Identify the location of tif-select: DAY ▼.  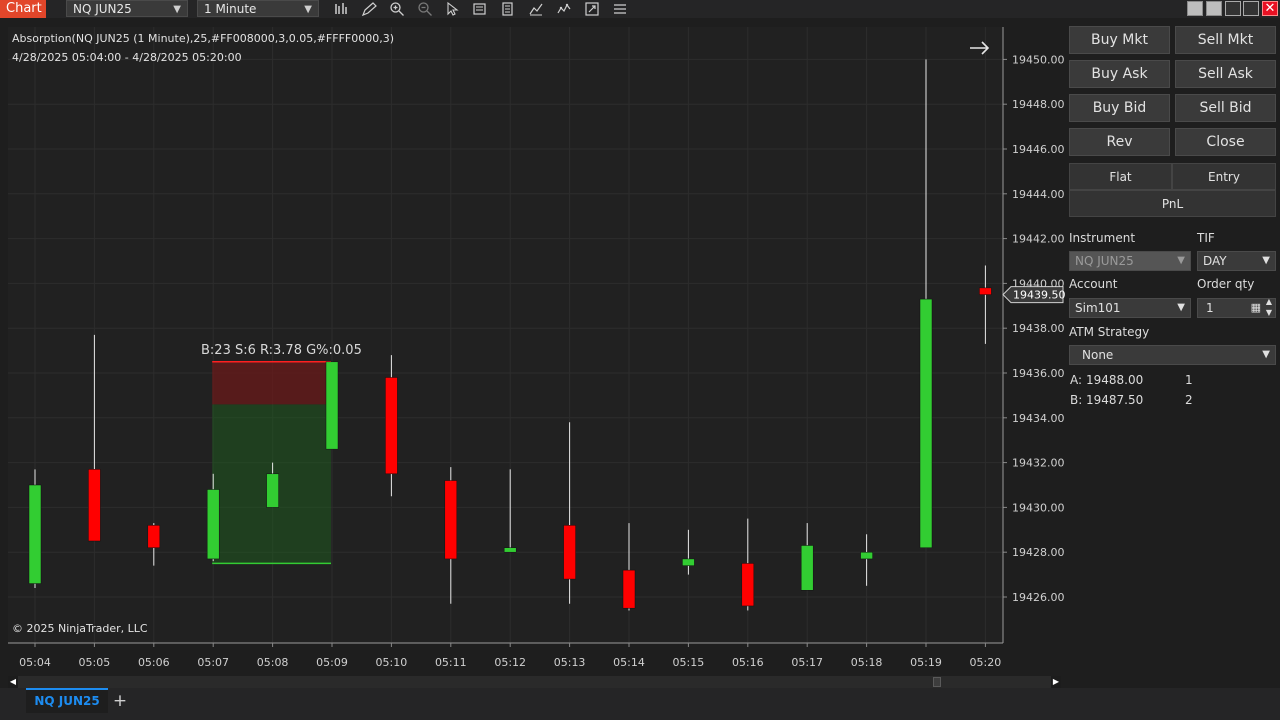
(1236, 261).